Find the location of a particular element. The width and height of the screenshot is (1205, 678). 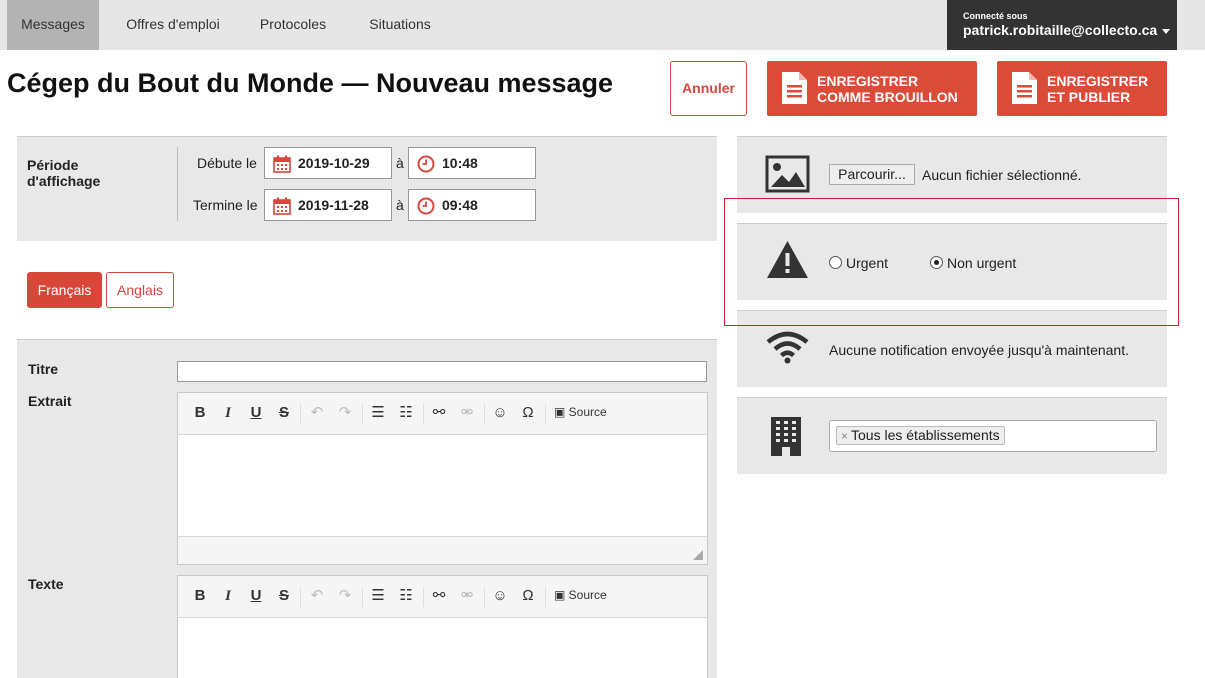

save-draft-button: ENREGISTRER COMME BROUILLON is located at coordinates (872, 88).